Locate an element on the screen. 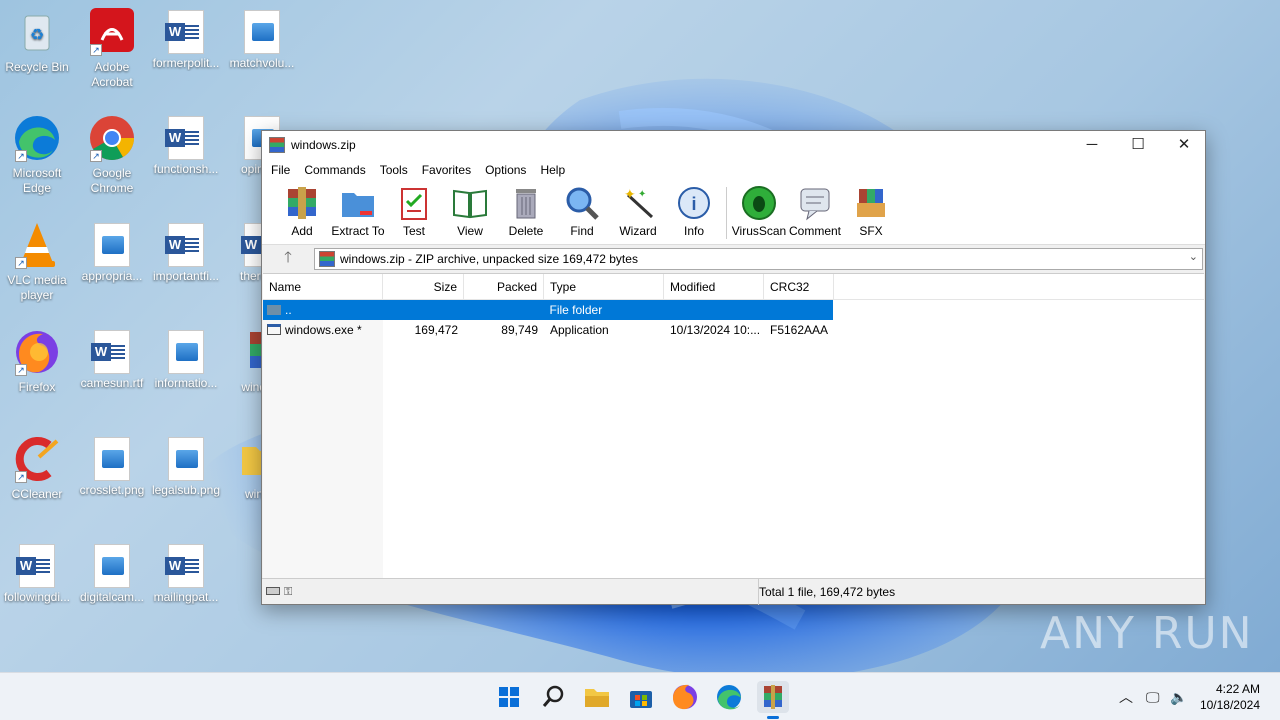 The height and width of the screenshot is (720, 1280). column-name: Name is located at coordinates (323, 287).